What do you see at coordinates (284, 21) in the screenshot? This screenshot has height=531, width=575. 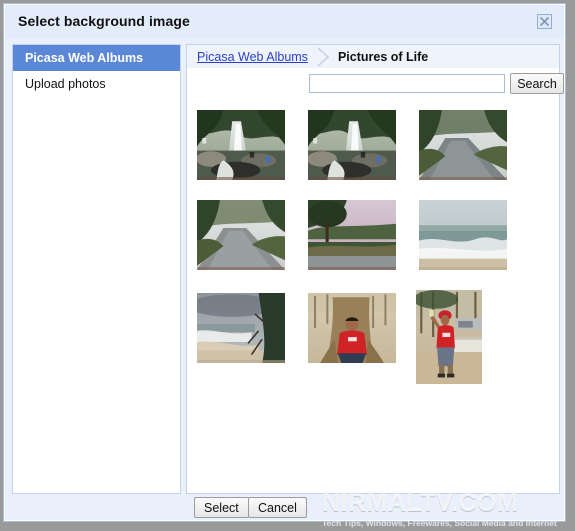 I see `dialog-titlebar: Select background image` at bounding box center [284, 21].